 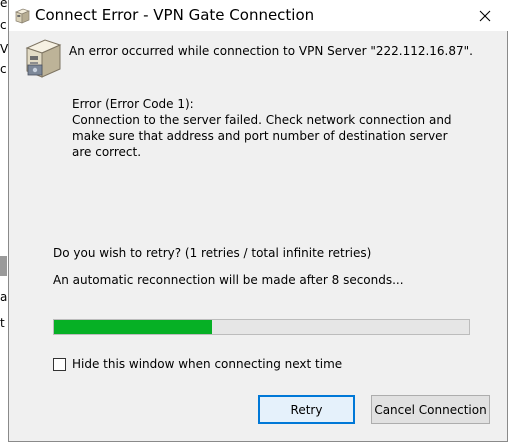 I want to click on background-text: a, so click(x=4, y=297).